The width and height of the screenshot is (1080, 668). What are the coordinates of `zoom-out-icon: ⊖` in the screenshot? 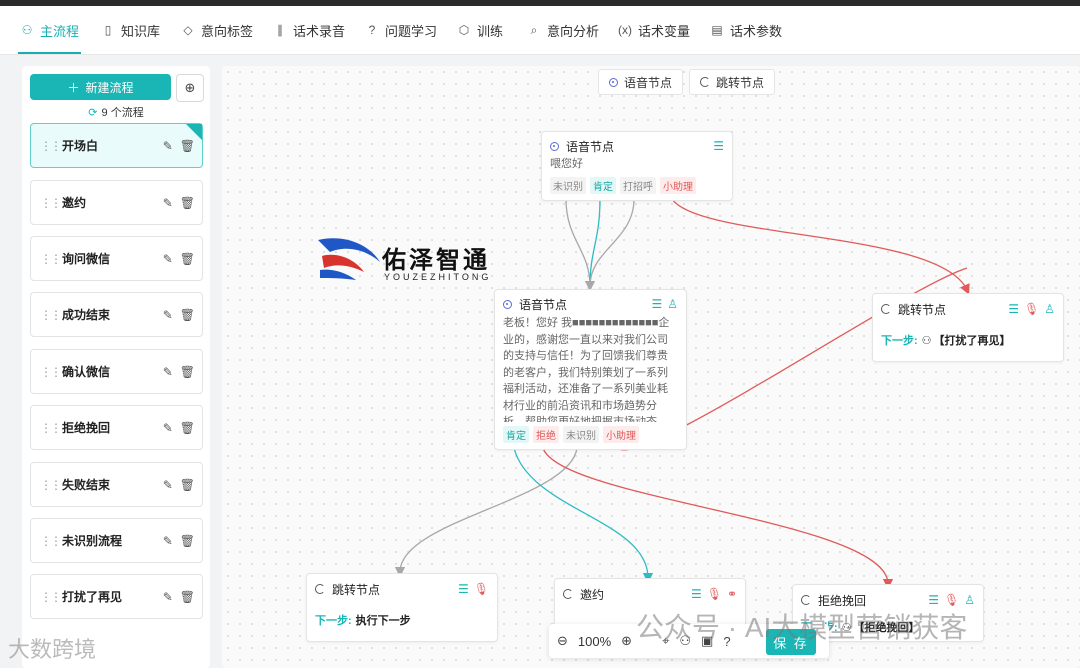 It's located at (562, 641).